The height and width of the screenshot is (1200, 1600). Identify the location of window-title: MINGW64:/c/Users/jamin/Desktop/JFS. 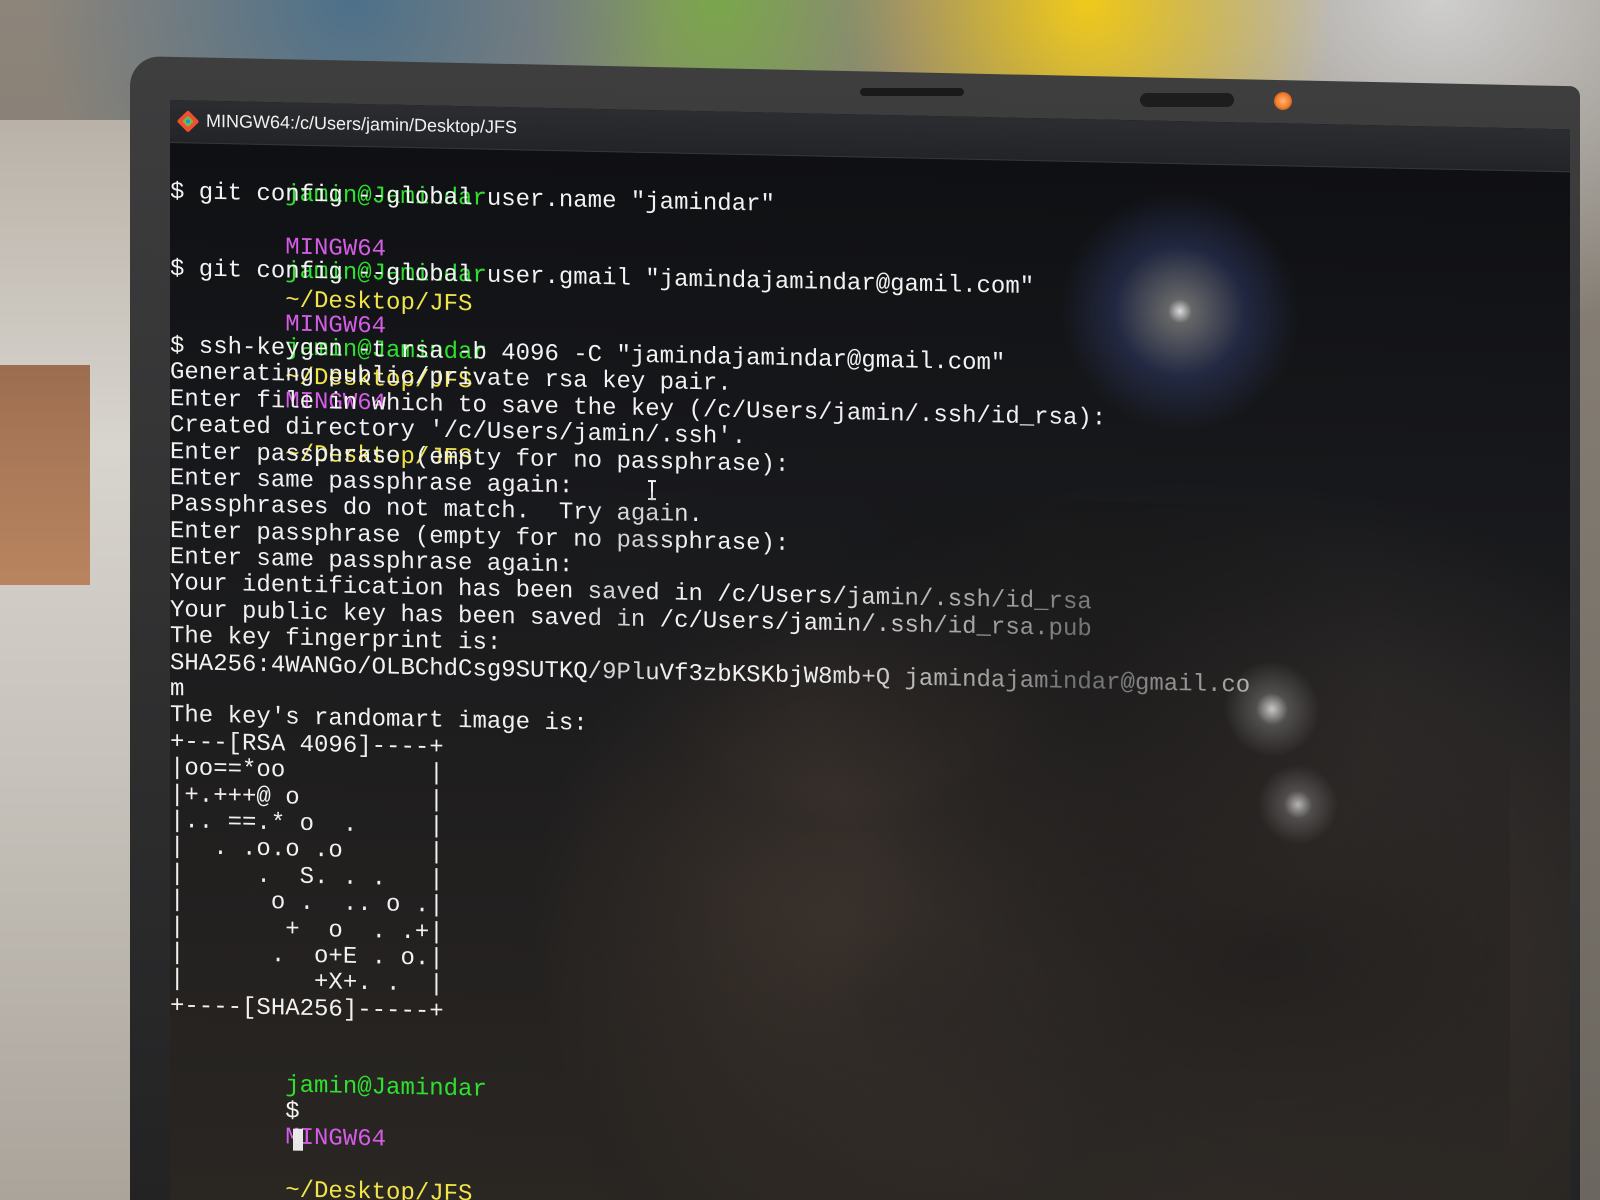
(362, 124).